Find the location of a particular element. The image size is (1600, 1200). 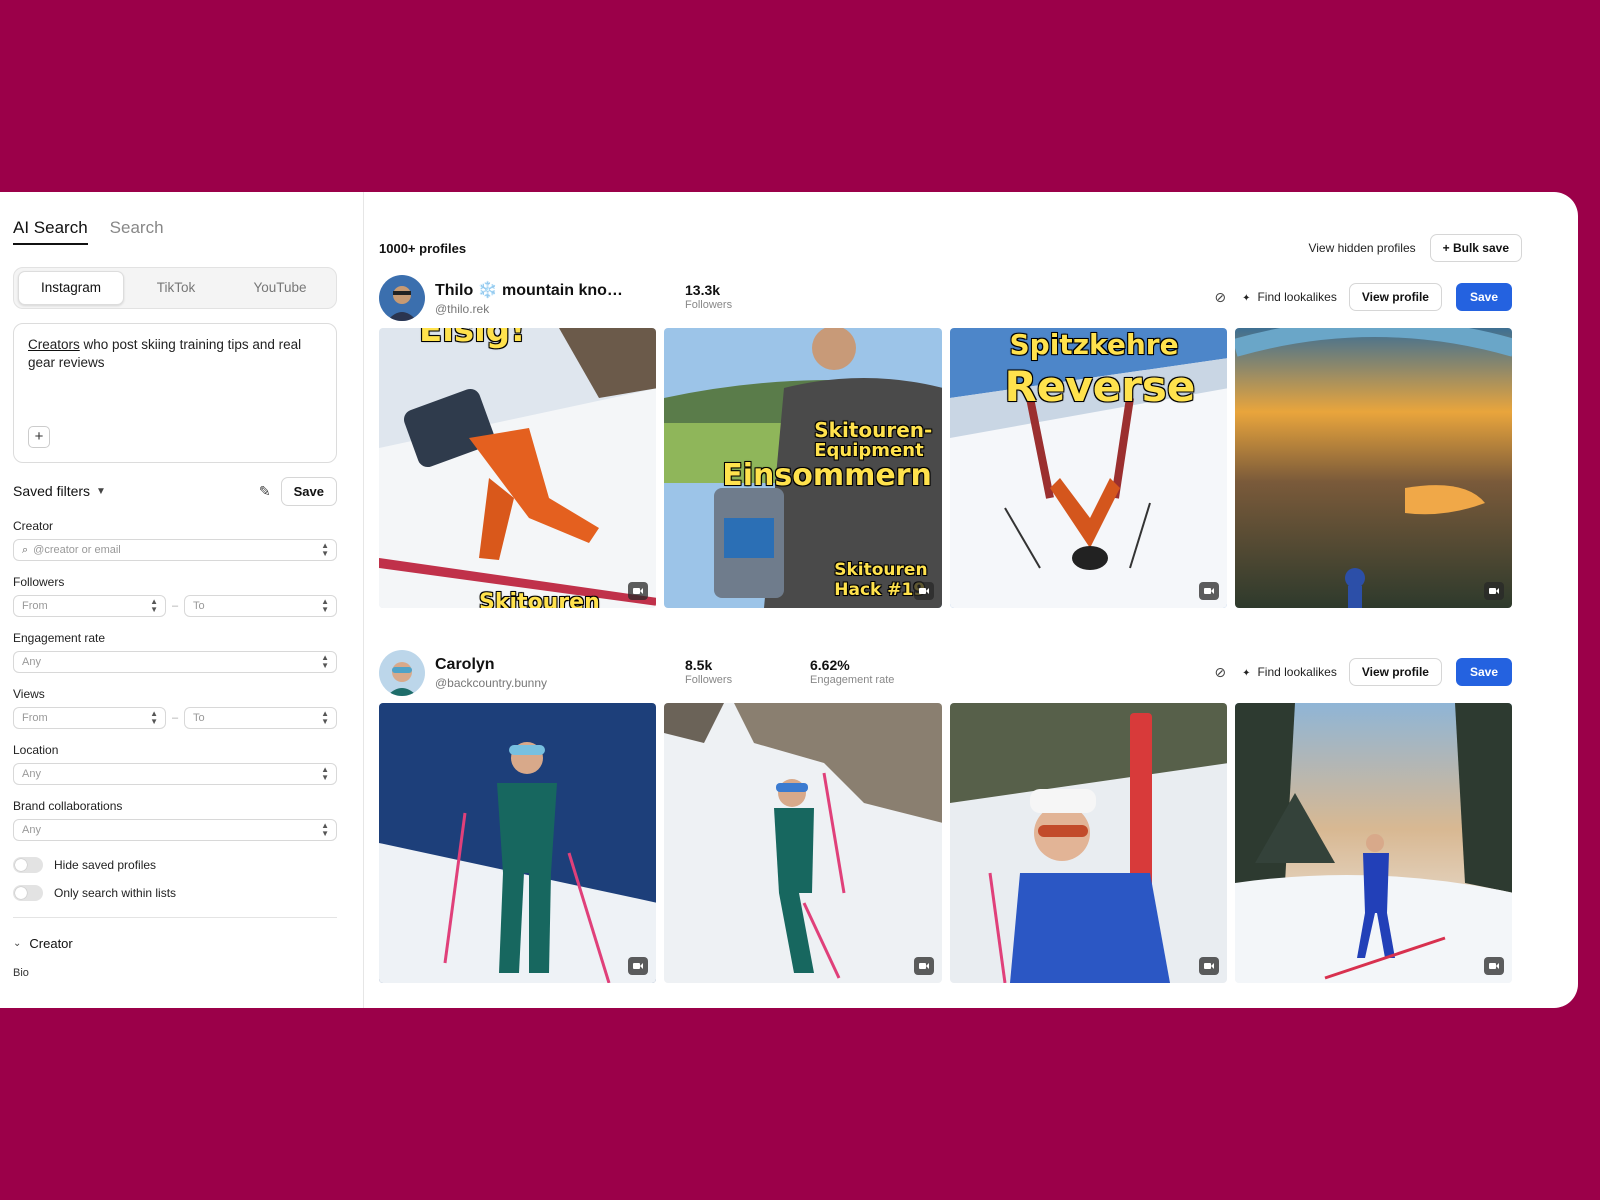

followers-from-select: From ▲ ▼ is located at coordinates (90, 606).